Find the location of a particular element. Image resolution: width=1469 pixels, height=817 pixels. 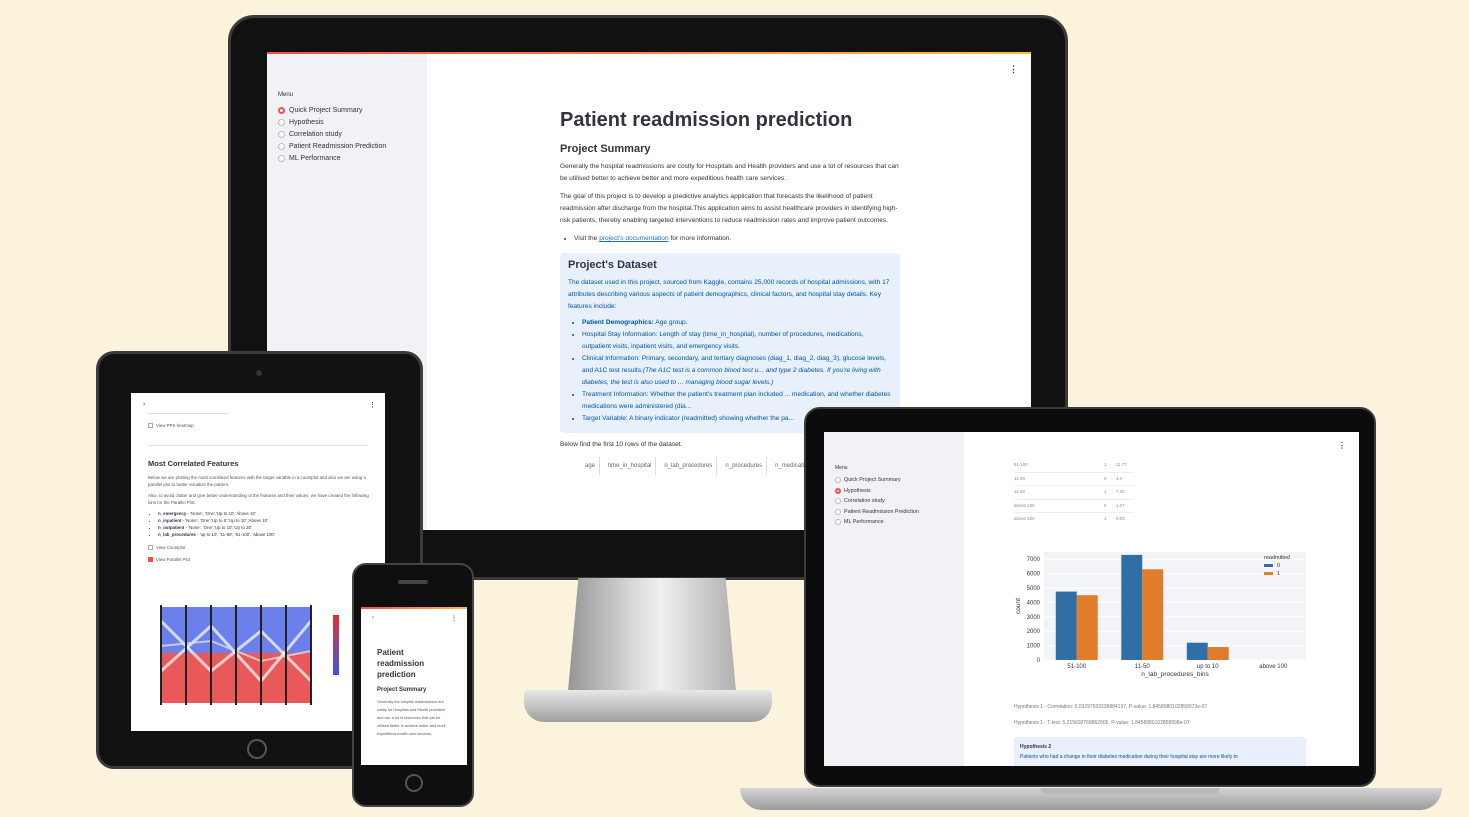

table-row: 51-100 1 11.77 is located at coordinates (1074, 466).